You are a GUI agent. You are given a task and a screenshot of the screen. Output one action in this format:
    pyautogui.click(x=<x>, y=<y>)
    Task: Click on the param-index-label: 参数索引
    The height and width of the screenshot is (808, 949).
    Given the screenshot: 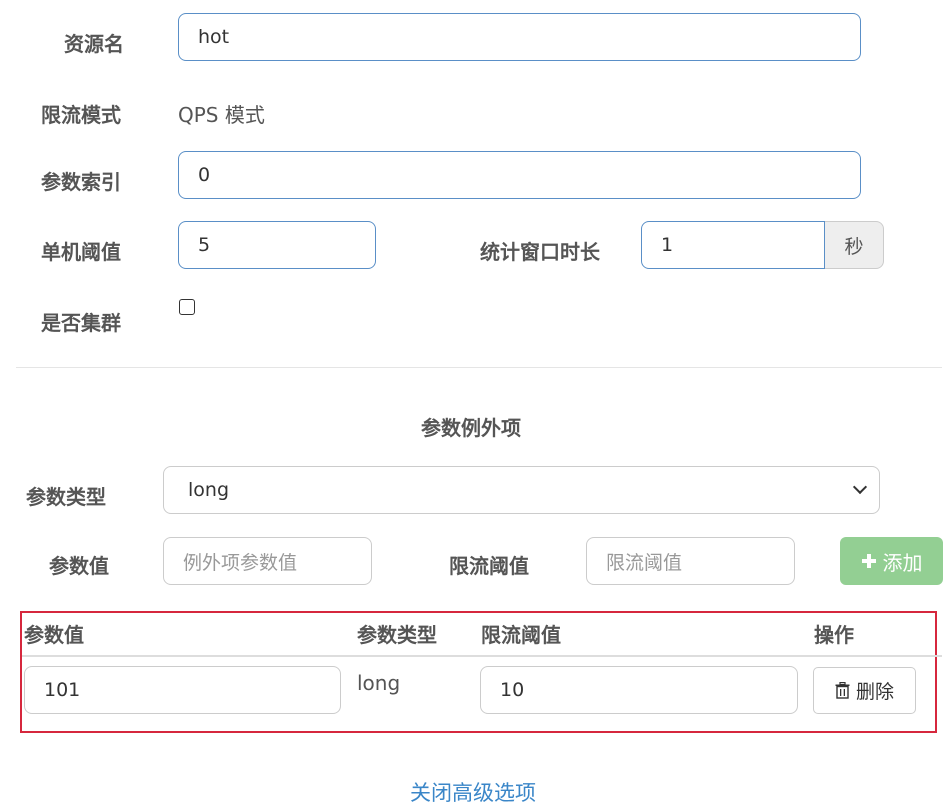 What is the action you would take?
    pyautogui.click(x=81, y=182)
    